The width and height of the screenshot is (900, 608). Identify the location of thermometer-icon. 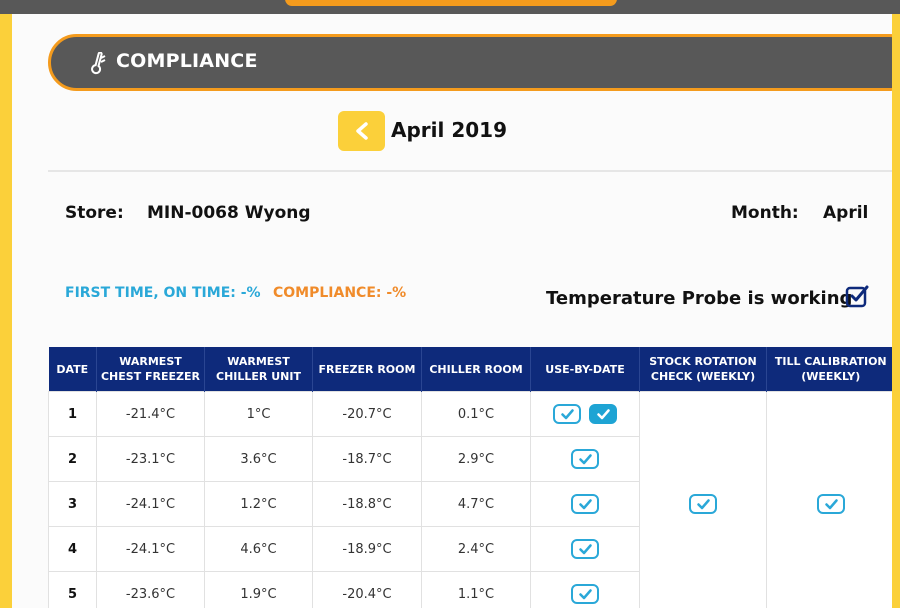
(98, 63).